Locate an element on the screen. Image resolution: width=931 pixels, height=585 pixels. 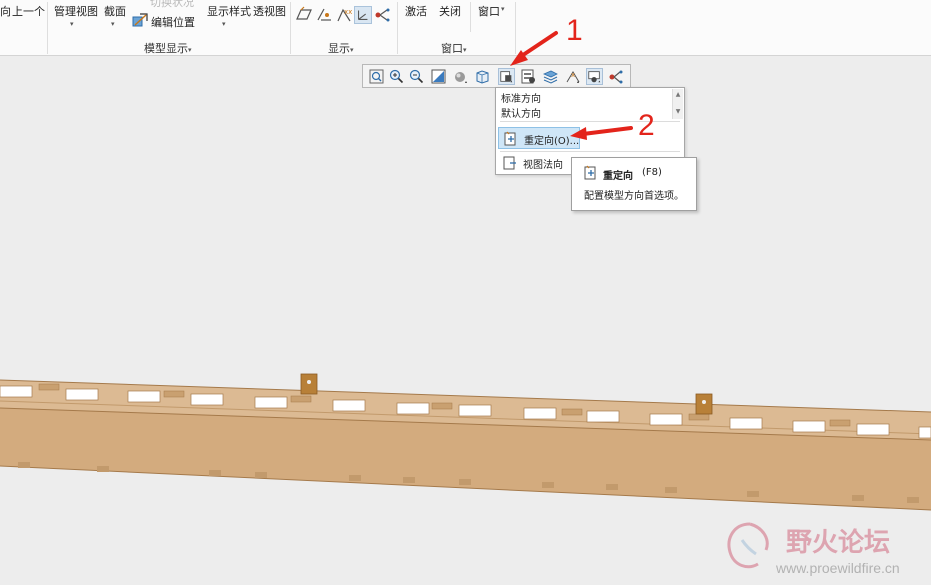
menu-item-standard-orientation: 标准方向 is located at coordinates (521, 97).